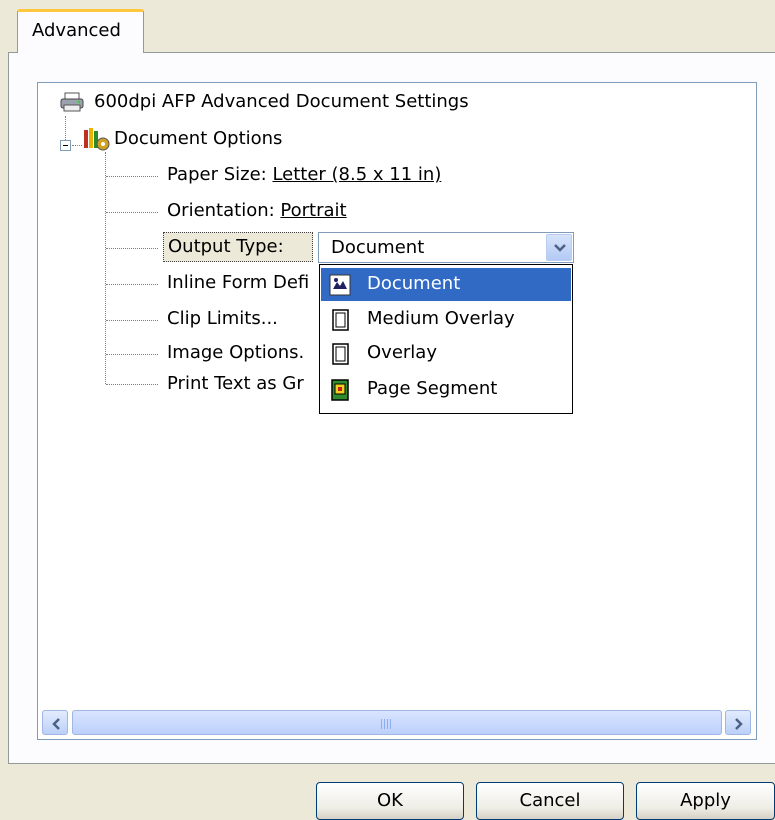  I want to click on collapse-toggle-icon, so click(65, 145).